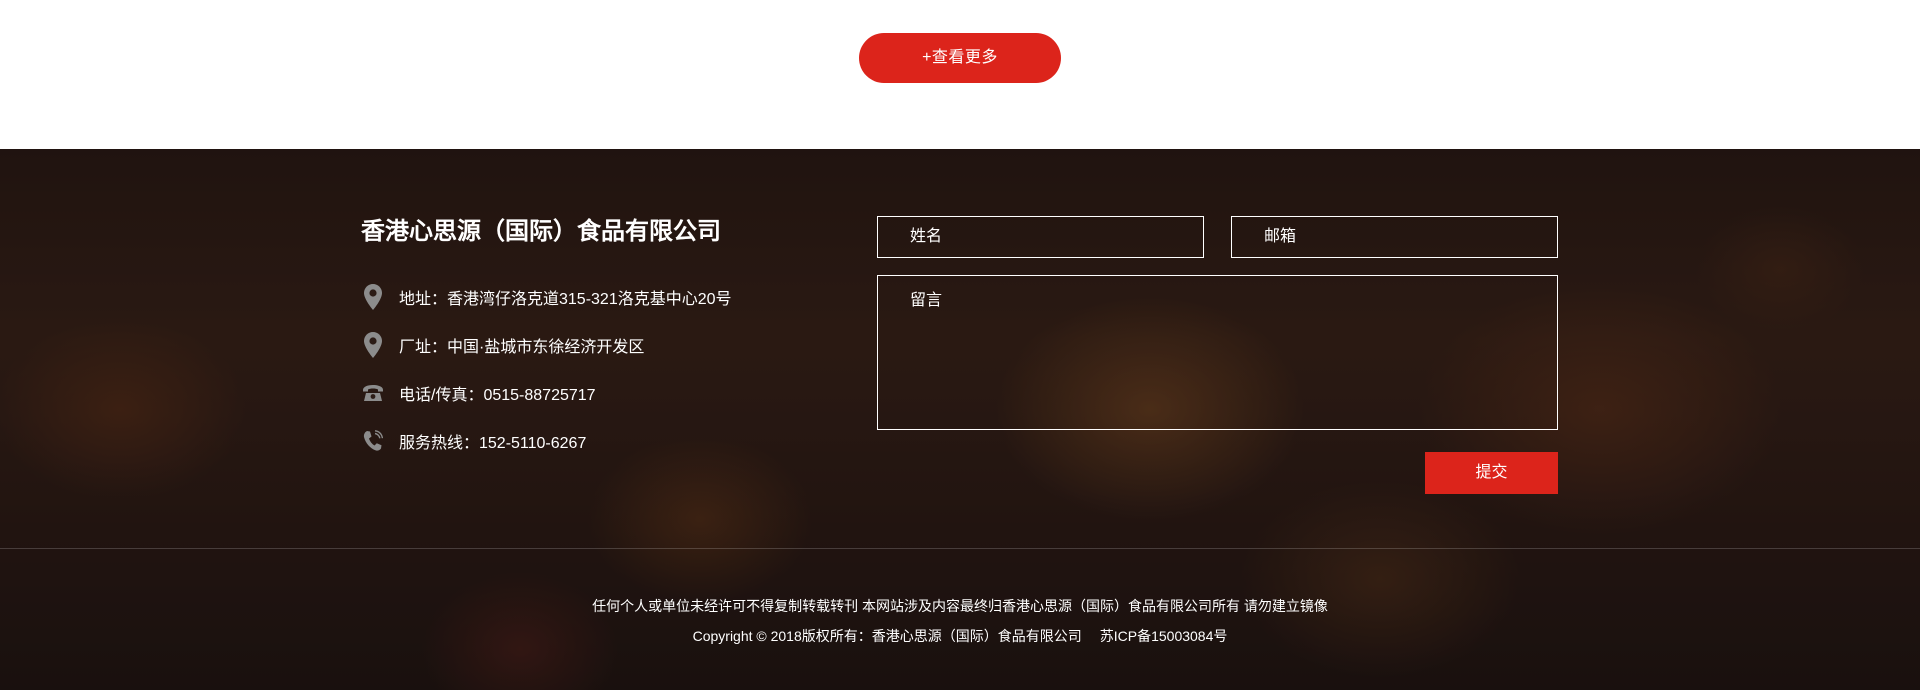 This screenshot has height=690, width=1920. Describe the element at coordinates (1164, 636) in the screenshot. I see `icp-link: 苏ICP备15003084号` at that location.